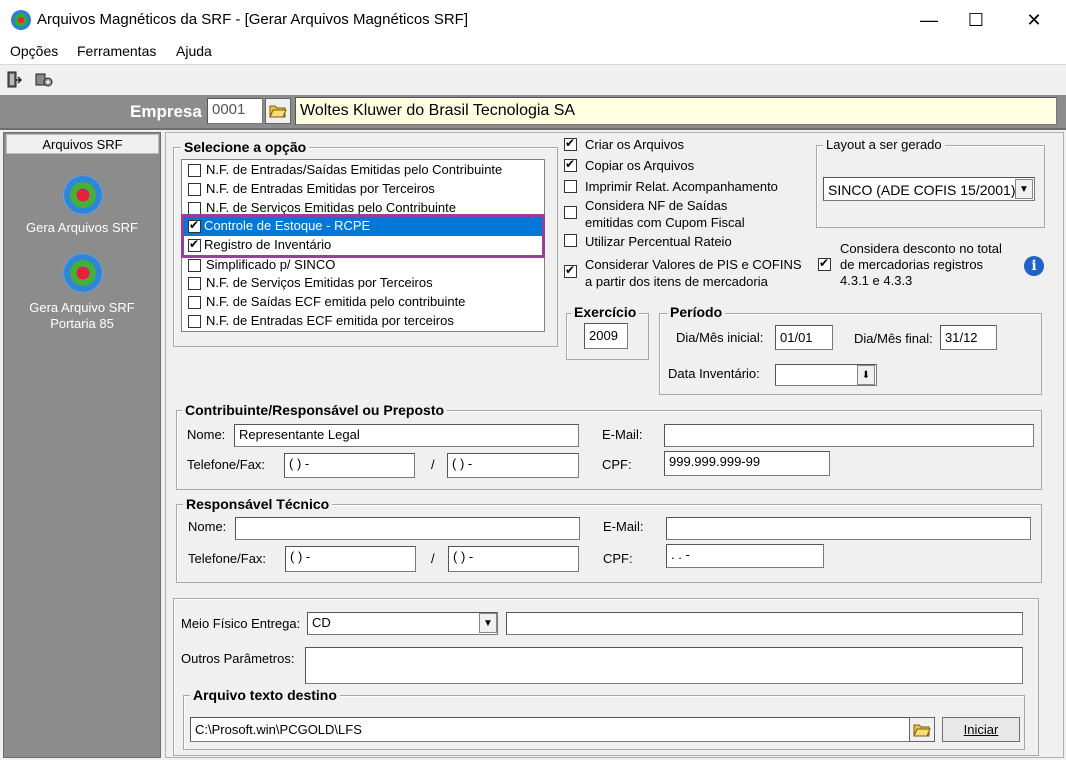 The image size is (1066, 760). I want to click on empresa-name-field: Woltes Kluwer do Brasil Tecnologia SA, so click(676, 111).